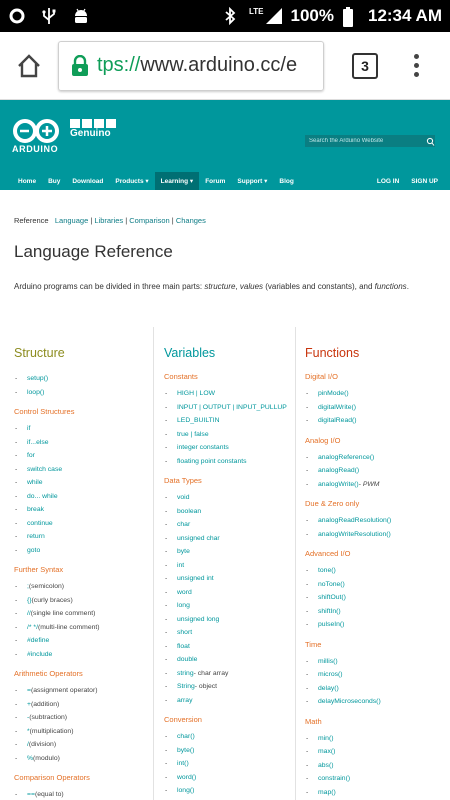 The height and width of the screenshot is (800, 450). I want to click on reference-link-digitalwrite: digitalWrite(), so click(337, 407).